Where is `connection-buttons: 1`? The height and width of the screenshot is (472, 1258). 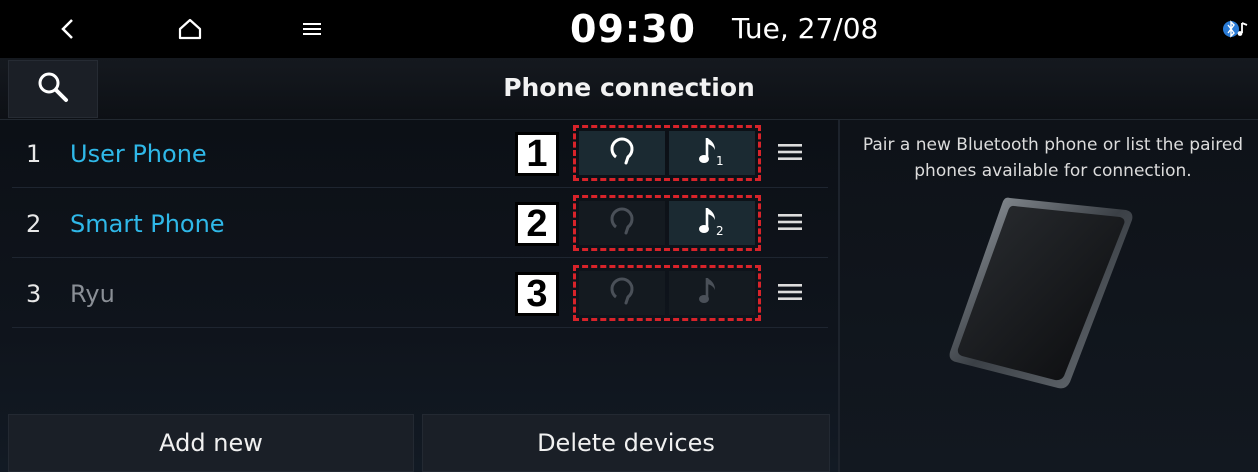 connection-buttons: 1 is located at coordinates (667, 153).